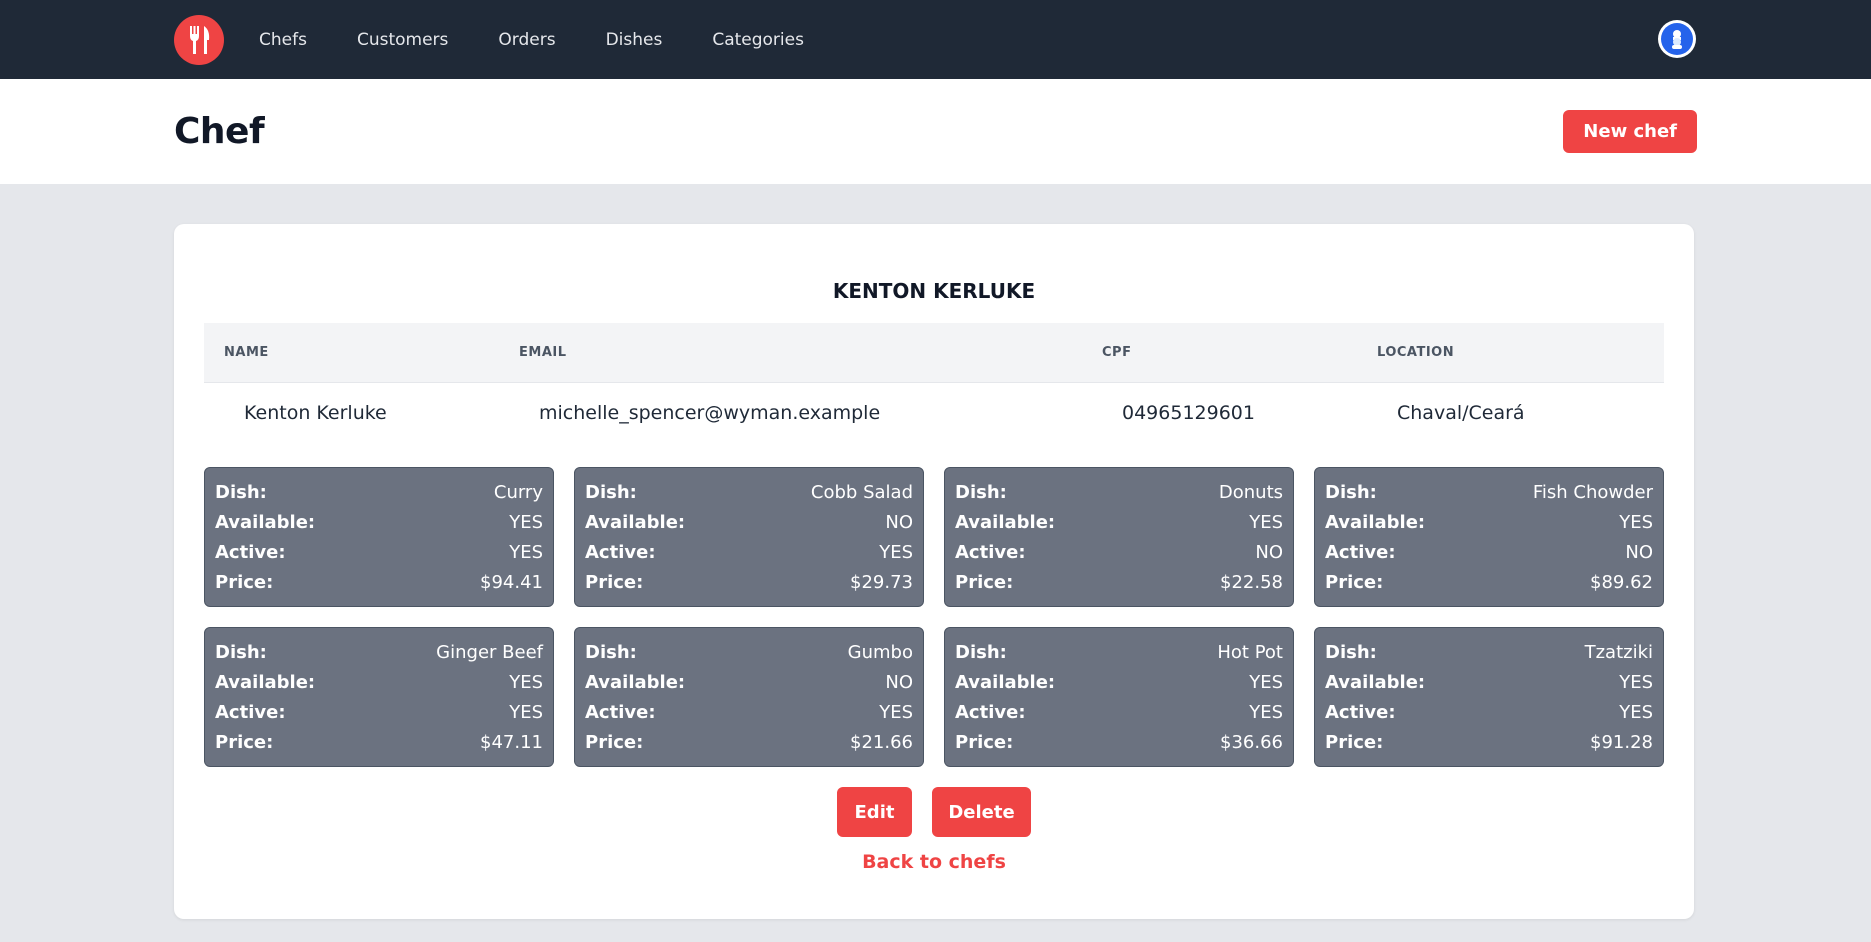 The image size is (1871, 942). I want to click on dish-active: NO, so click(1269, 552).